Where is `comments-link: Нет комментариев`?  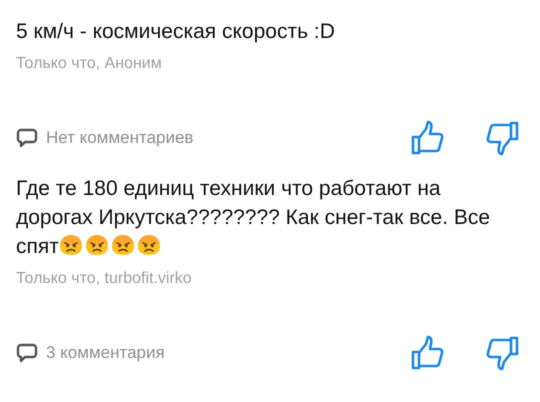 comments-link: Нет комментариев is located at coordinates (105, 138).